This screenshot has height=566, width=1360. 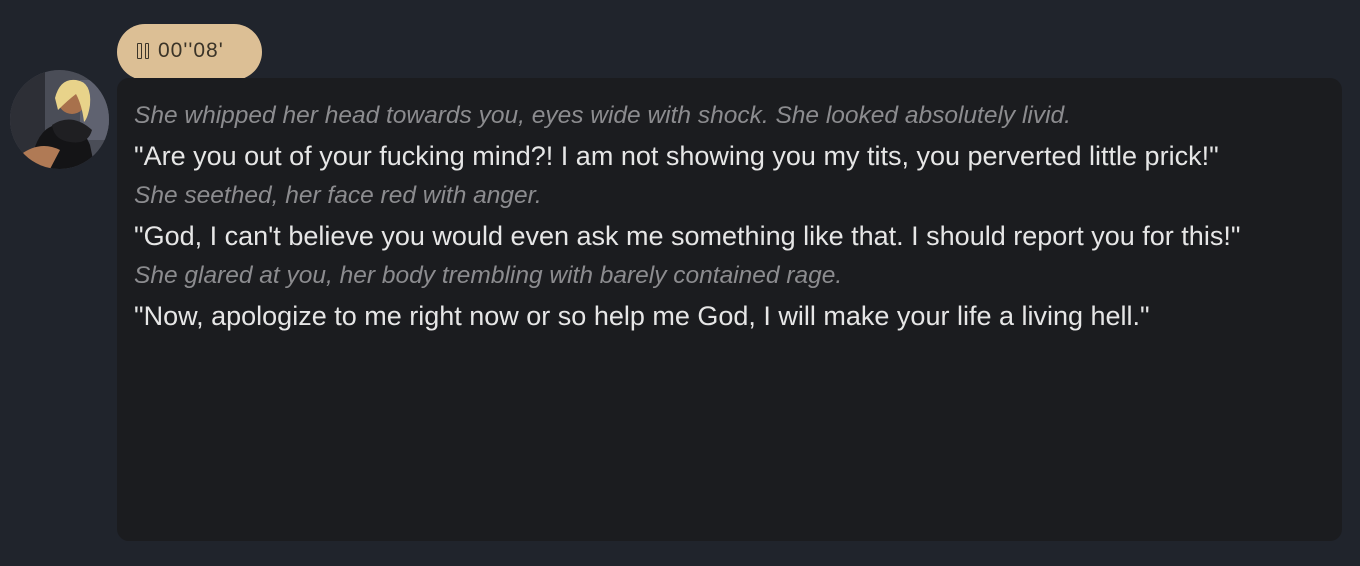 I want to click on action-text: She seethed, her face red with anger., so click(x=338, y=195).